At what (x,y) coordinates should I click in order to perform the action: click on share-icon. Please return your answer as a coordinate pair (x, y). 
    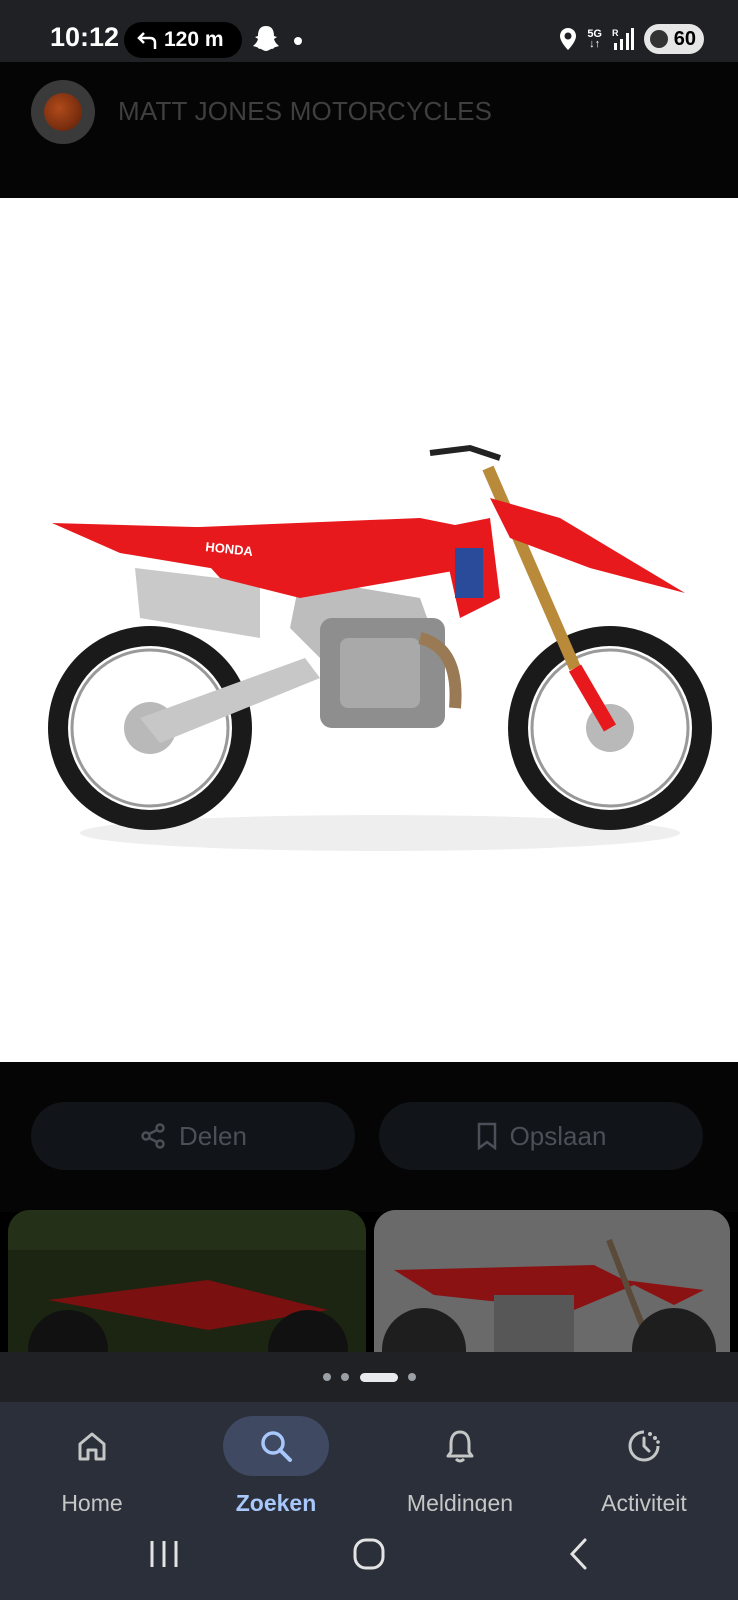
    Looking at the image, I should click on (153, 1136).